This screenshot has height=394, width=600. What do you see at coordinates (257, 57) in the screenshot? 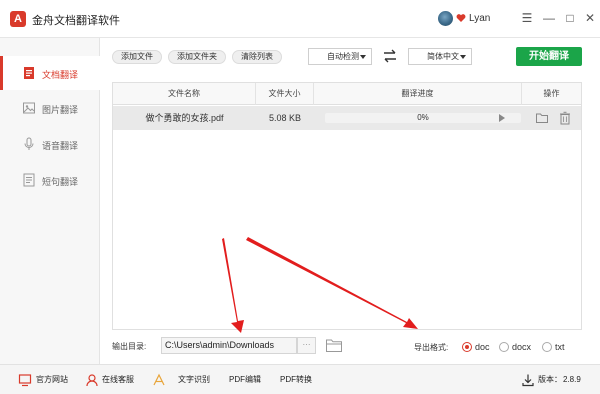
I see `clear-list-button: 清除列表` at bounding box center [257, 57].